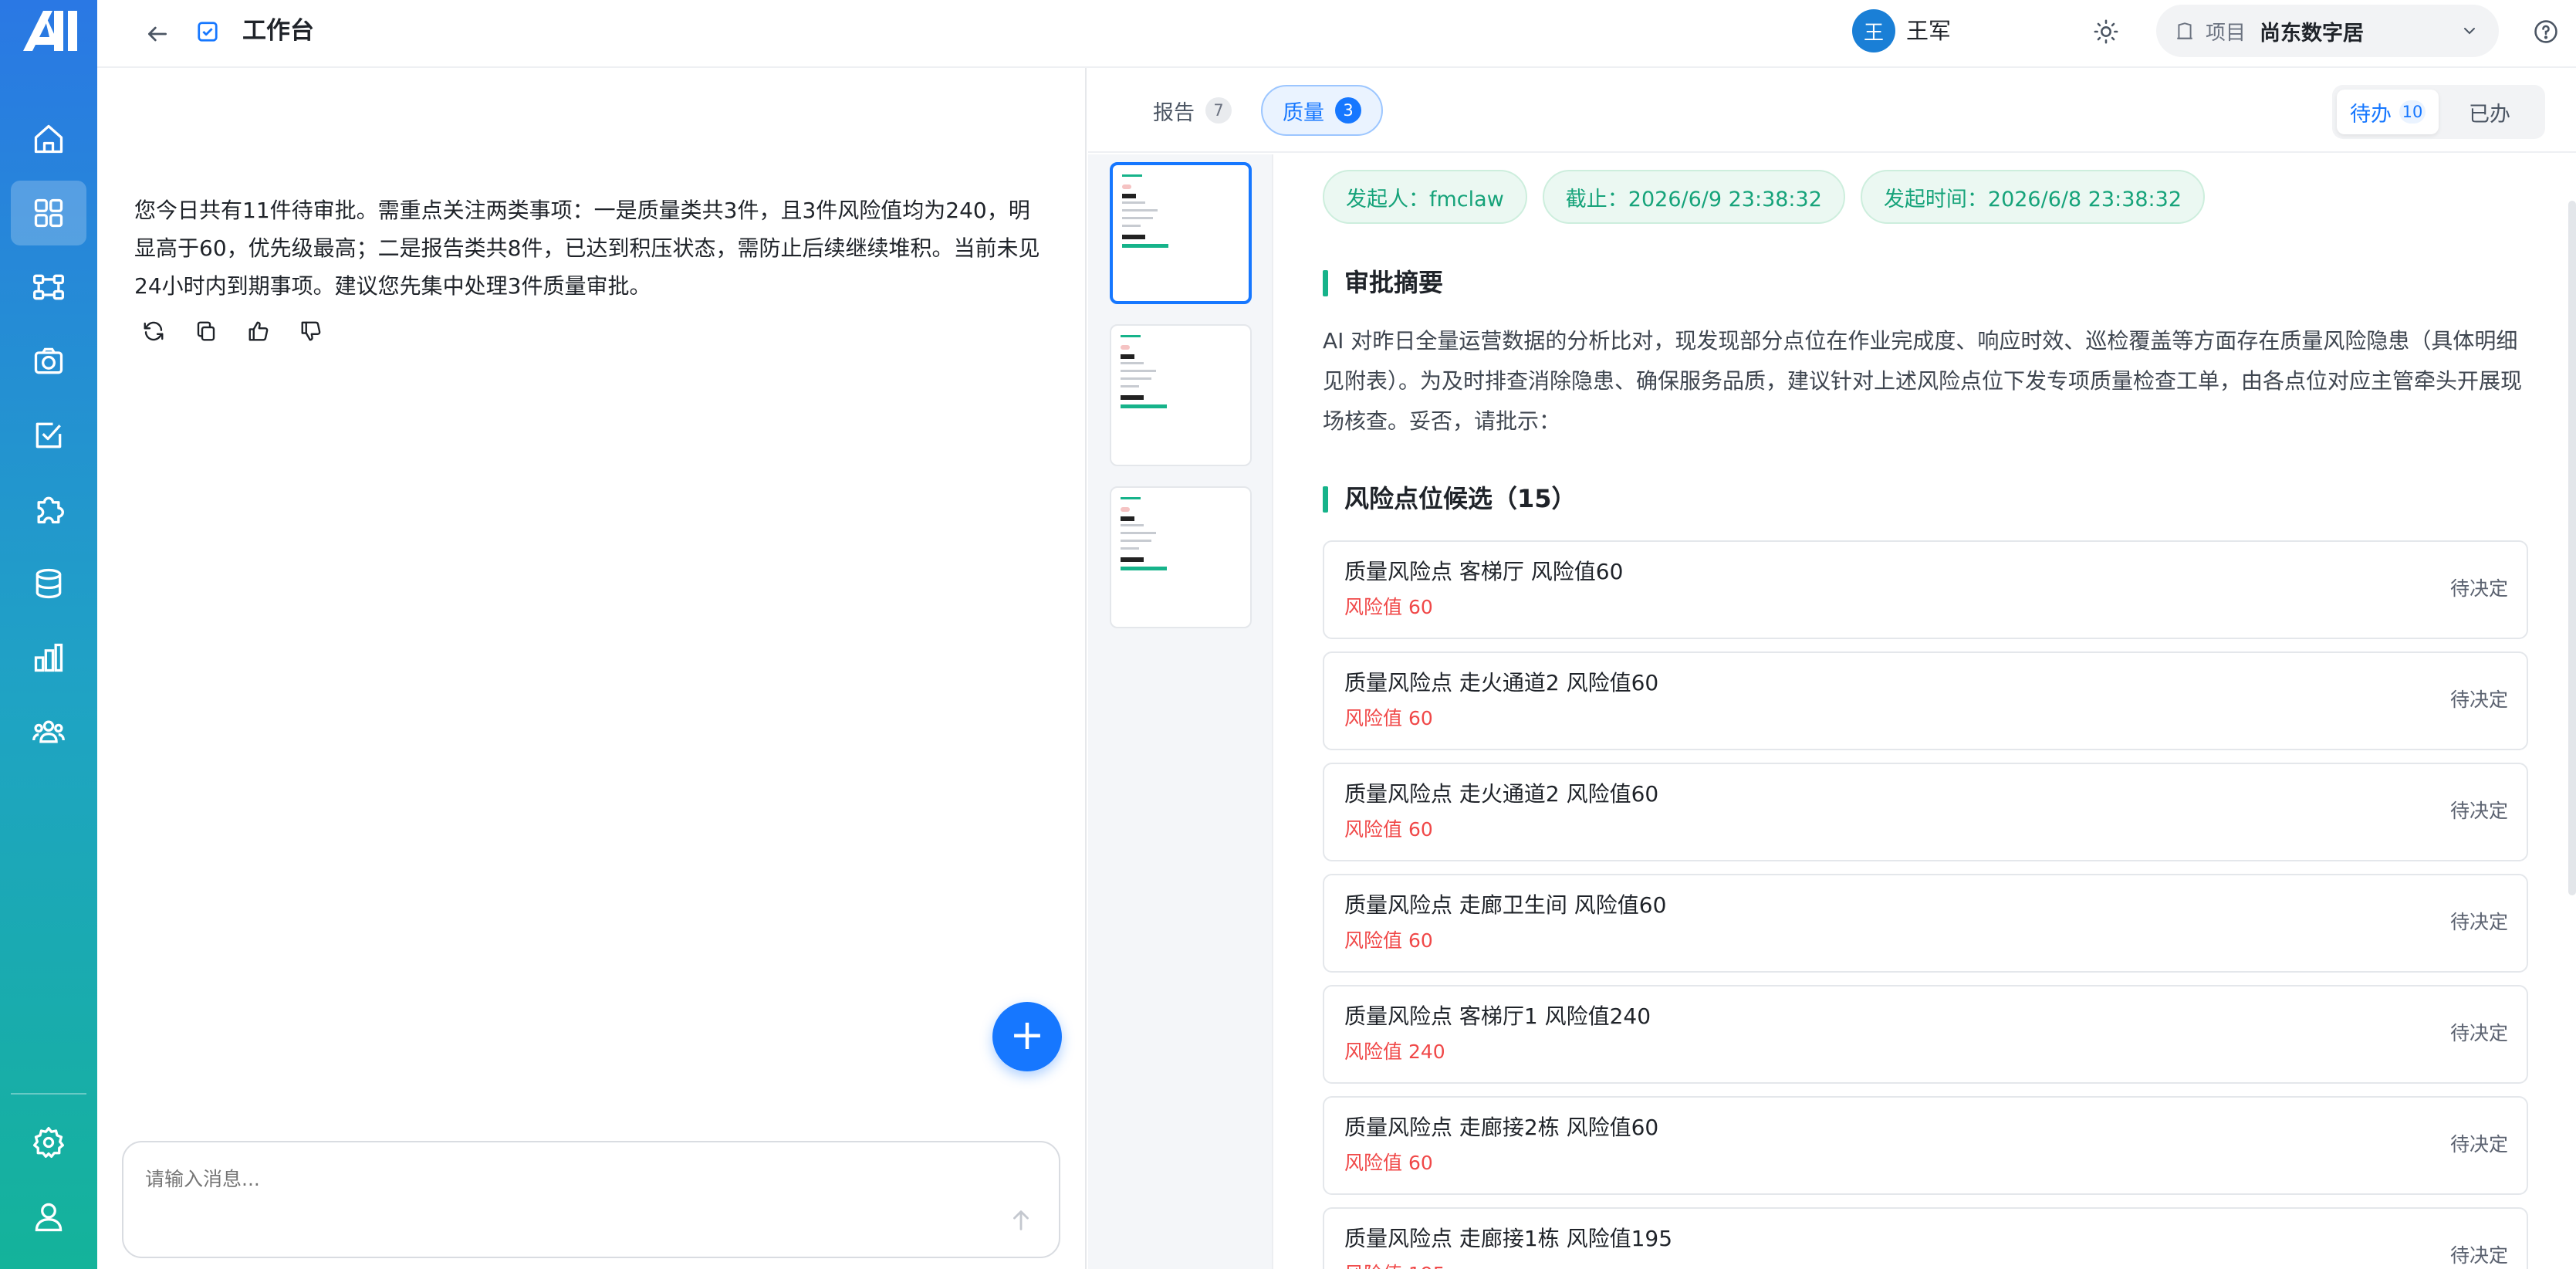 This screenshot has height=1269, width=2576. I want to click on bar-chart-icon, so click(48, 657).